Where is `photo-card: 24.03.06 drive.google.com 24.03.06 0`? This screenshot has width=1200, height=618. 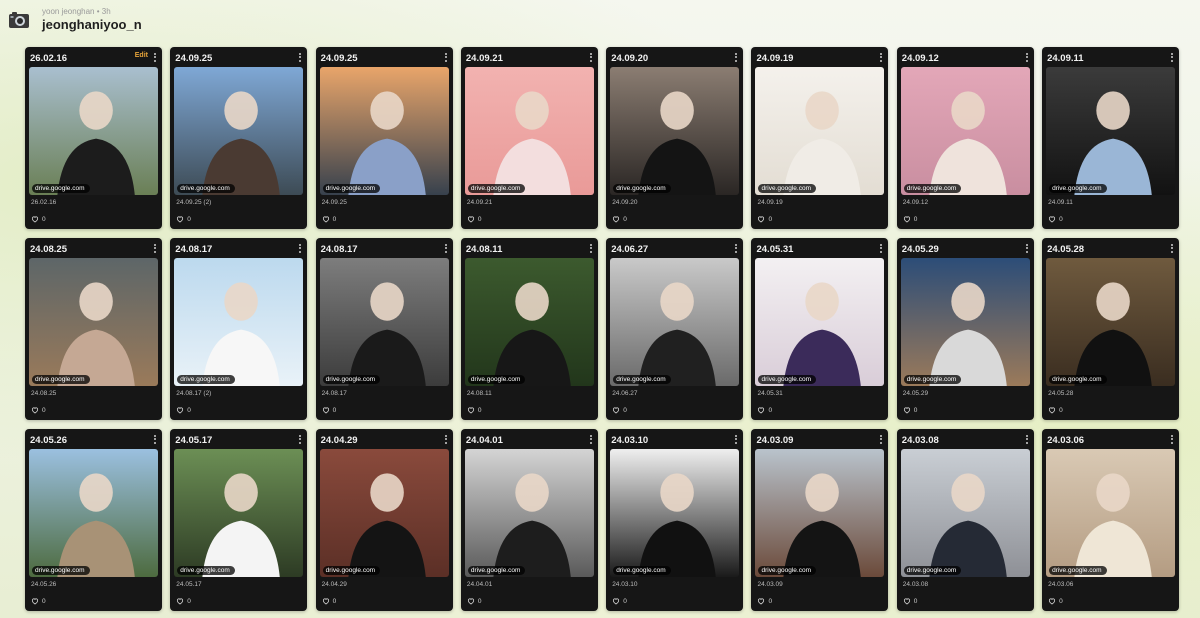 photo-card: 24.03.06 drive.google.com 24.03.06 0 is located at coordinates (1111, 520).